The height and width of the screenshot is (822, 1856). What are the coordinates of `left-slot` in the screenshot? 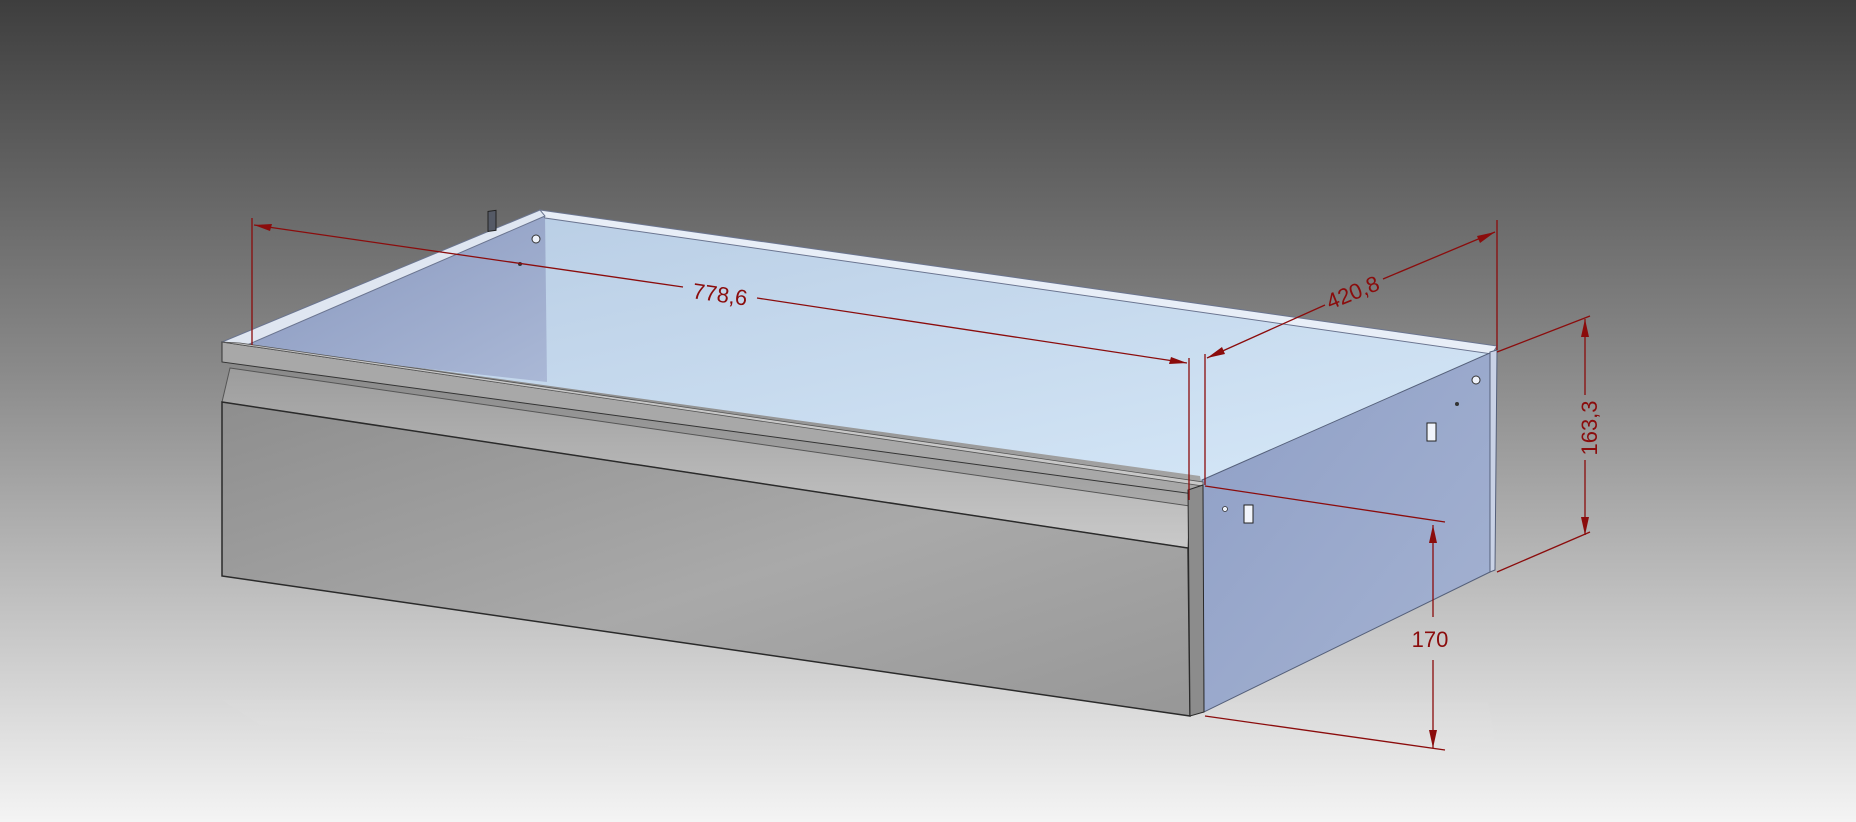 It's located at (492, 220).